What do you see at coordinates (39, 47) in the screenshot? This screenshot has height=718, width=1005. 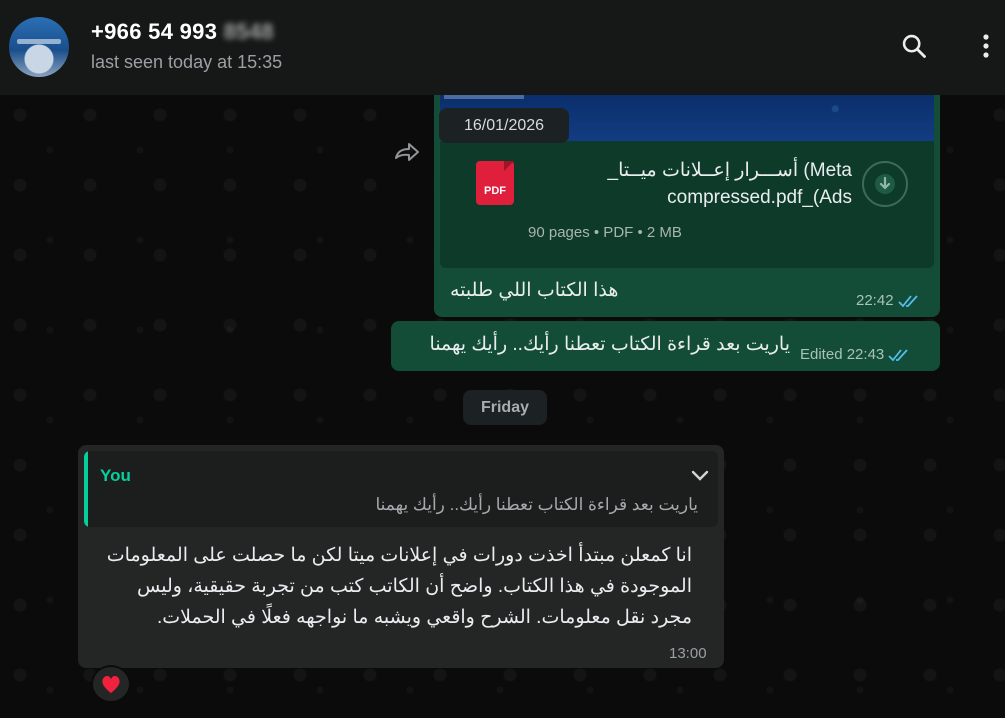 I see `contact-avatar` at bounding box center [39, 47].